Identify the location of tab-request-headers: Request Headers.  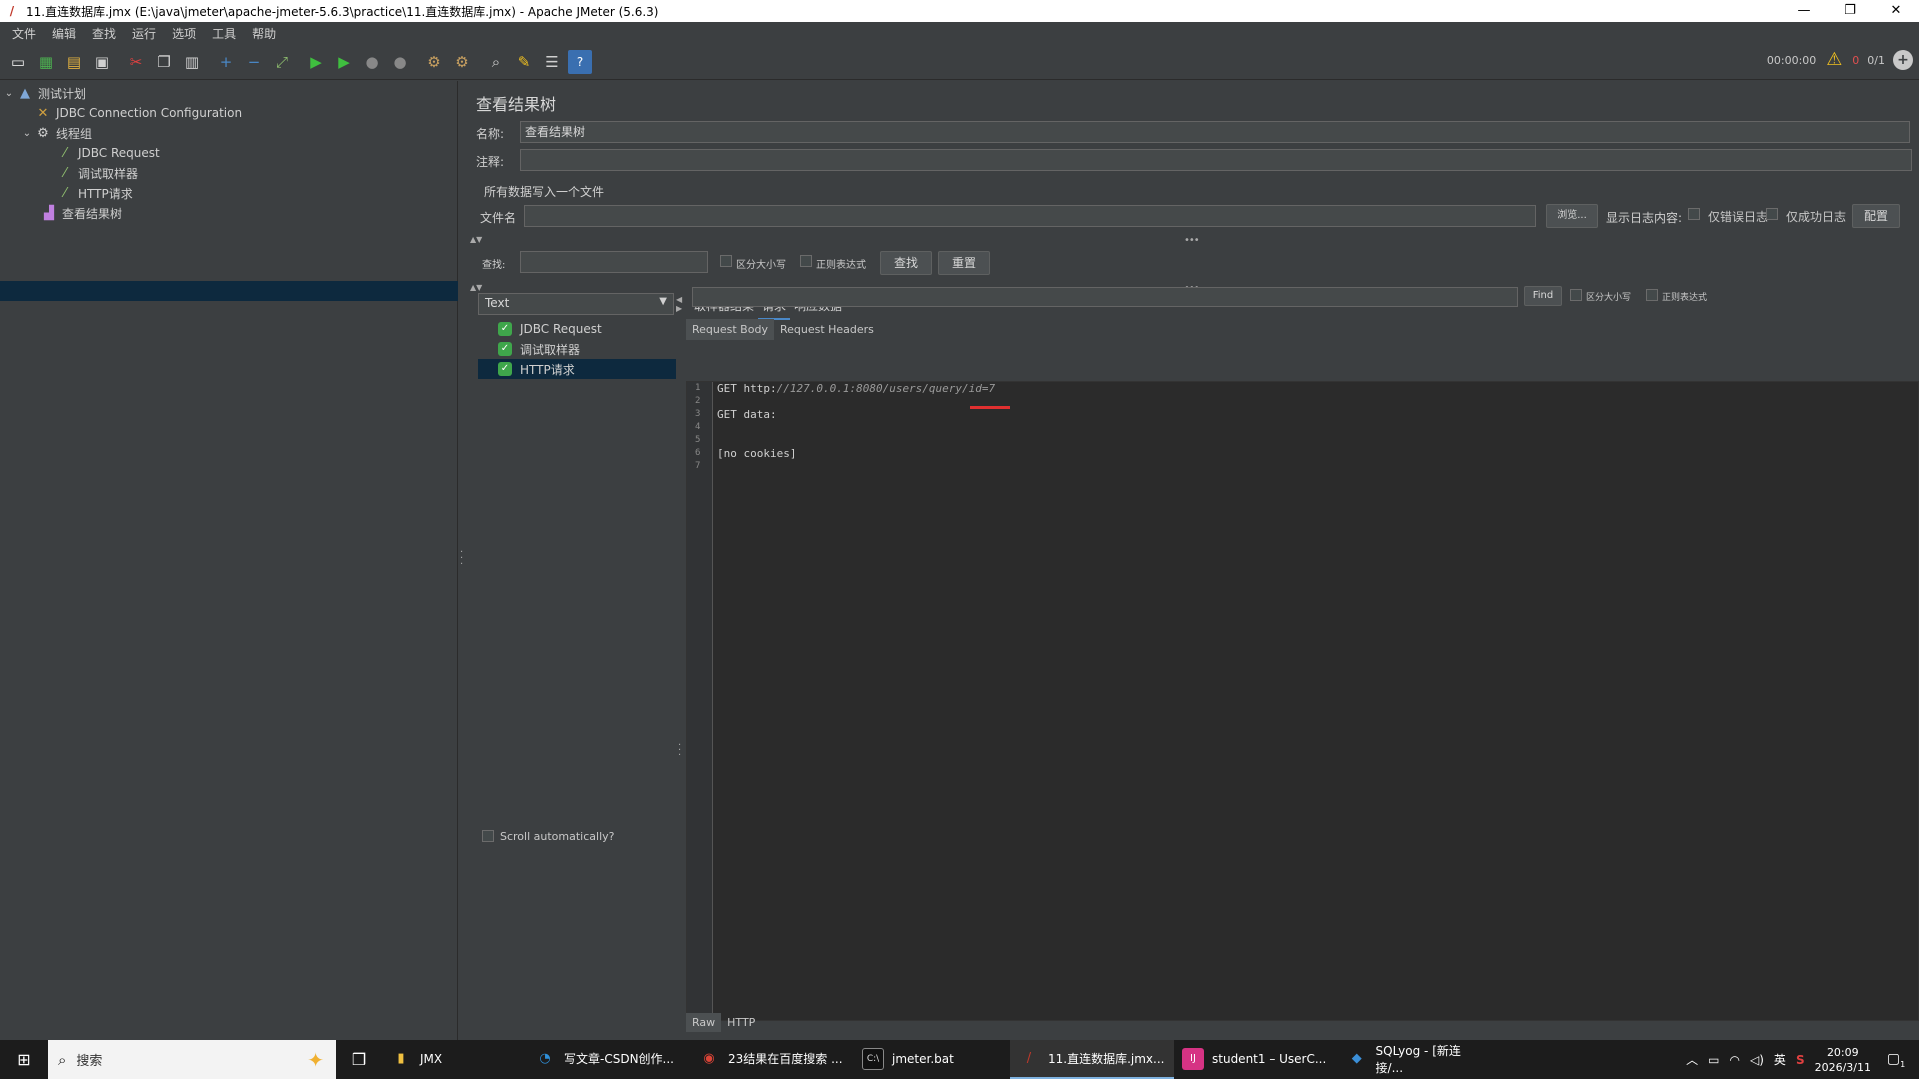
(827, 329).